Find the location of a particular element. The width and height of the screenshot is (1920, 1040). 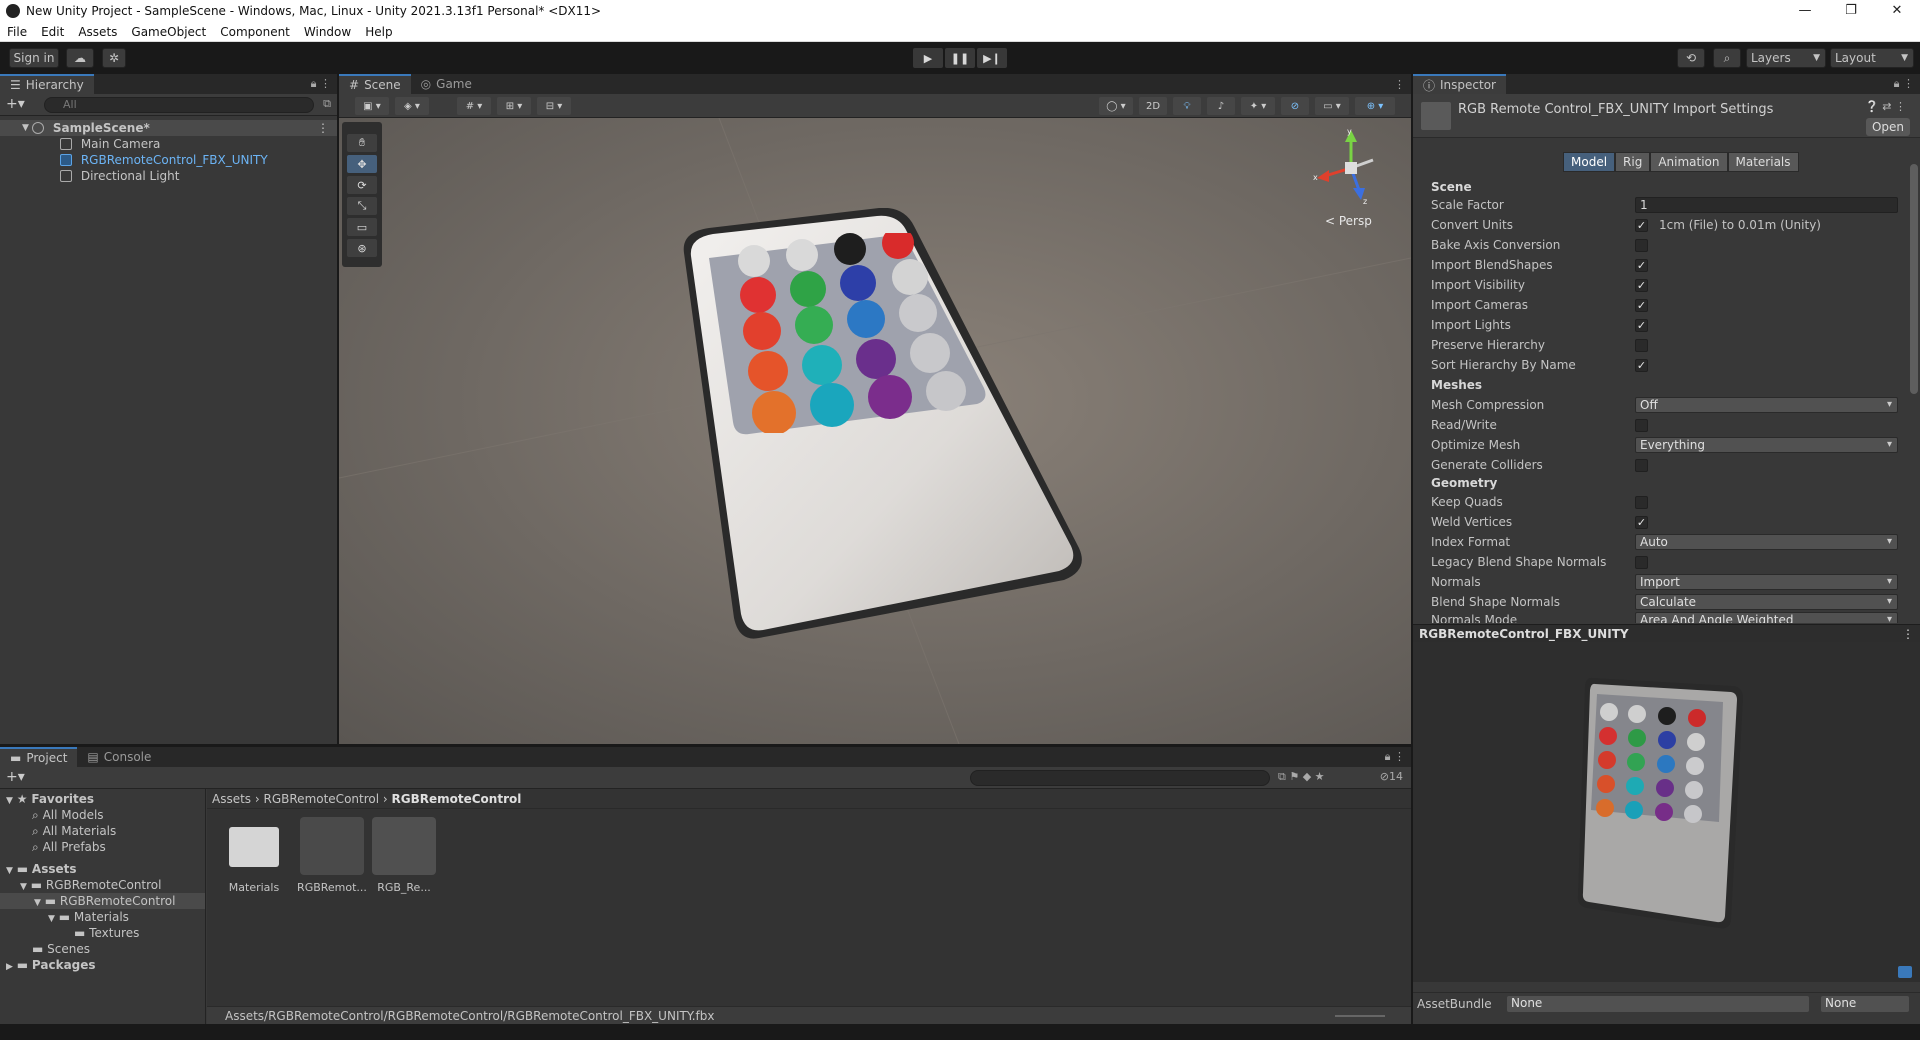

tab-scene: # Scene is located at coordinates (375, 84).